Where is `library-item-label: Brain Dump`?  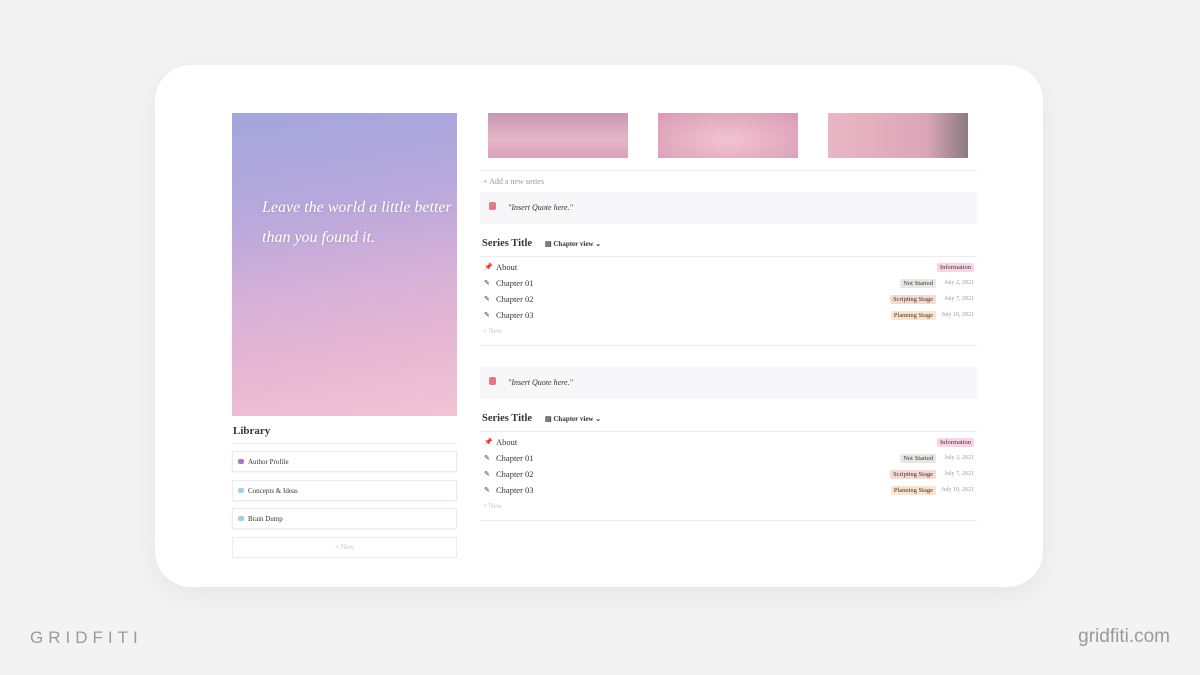
library-item-label: Brain Dump is located at coordinates (265, 519).